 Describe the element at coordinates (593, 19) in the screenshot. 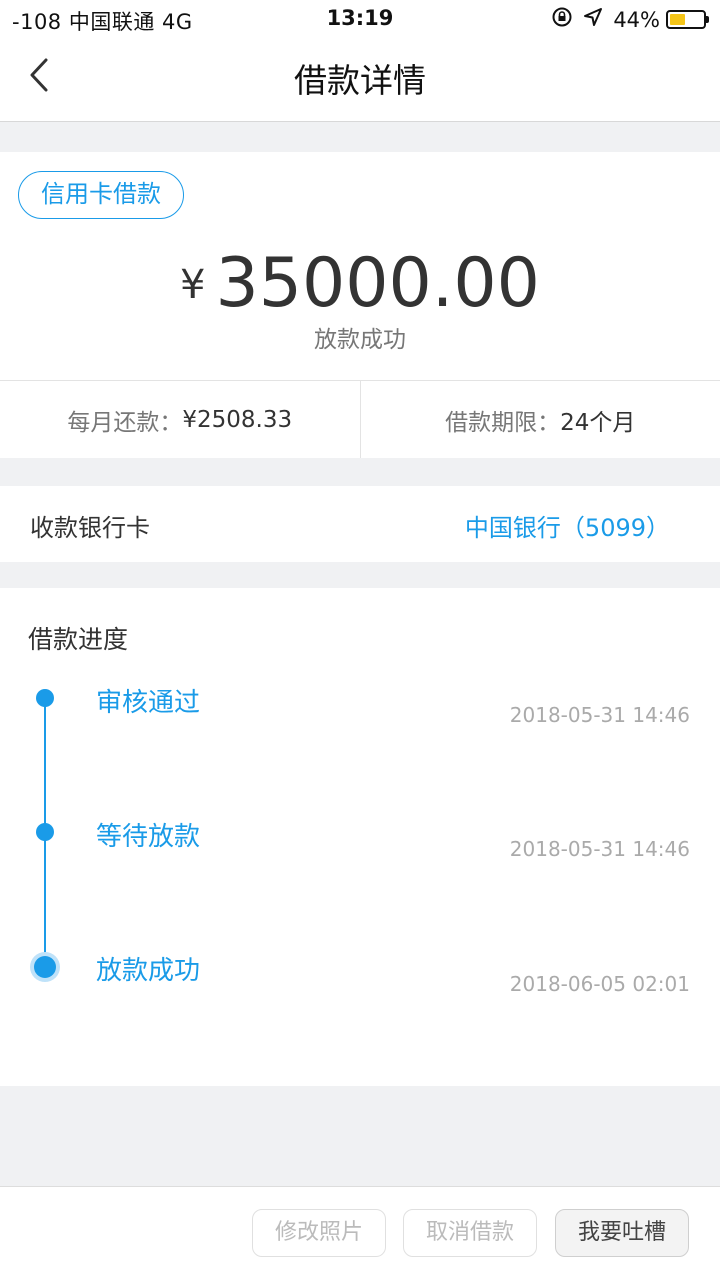

I see `location-arrow-icon` at that location.